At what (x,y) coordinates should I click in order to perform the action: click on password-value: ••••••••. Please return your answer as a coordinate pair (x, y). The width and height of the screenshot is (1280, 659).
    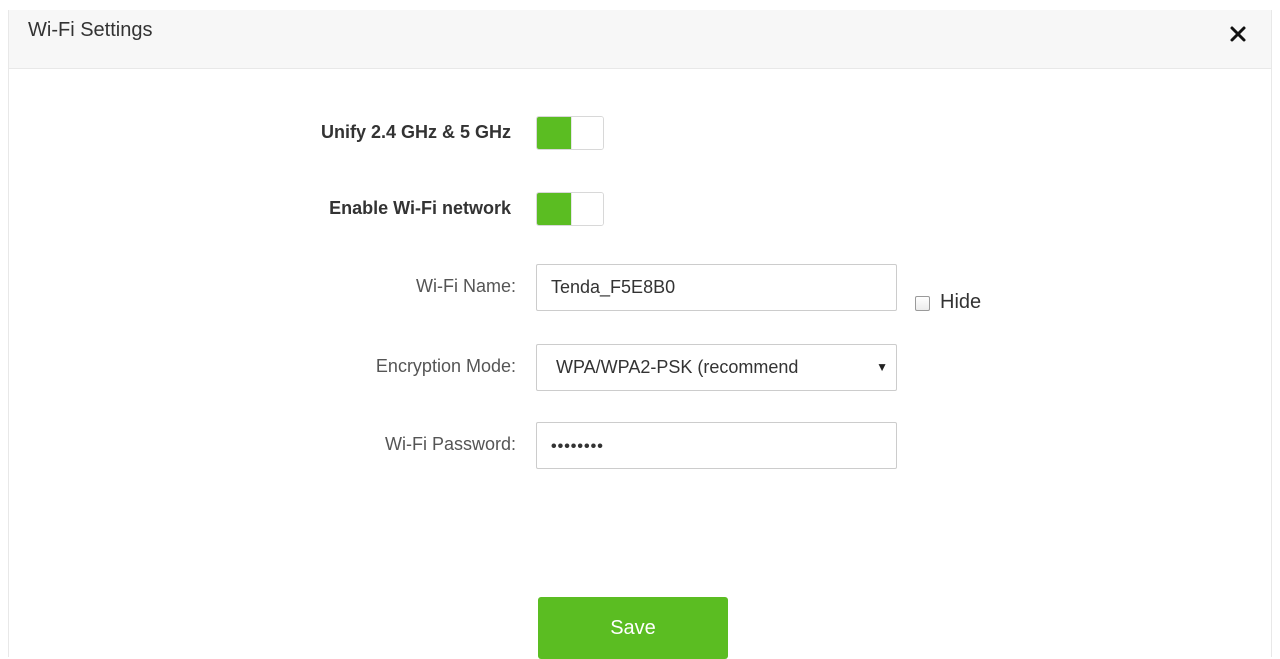
    Looking at the image, I should click on (577, 446).